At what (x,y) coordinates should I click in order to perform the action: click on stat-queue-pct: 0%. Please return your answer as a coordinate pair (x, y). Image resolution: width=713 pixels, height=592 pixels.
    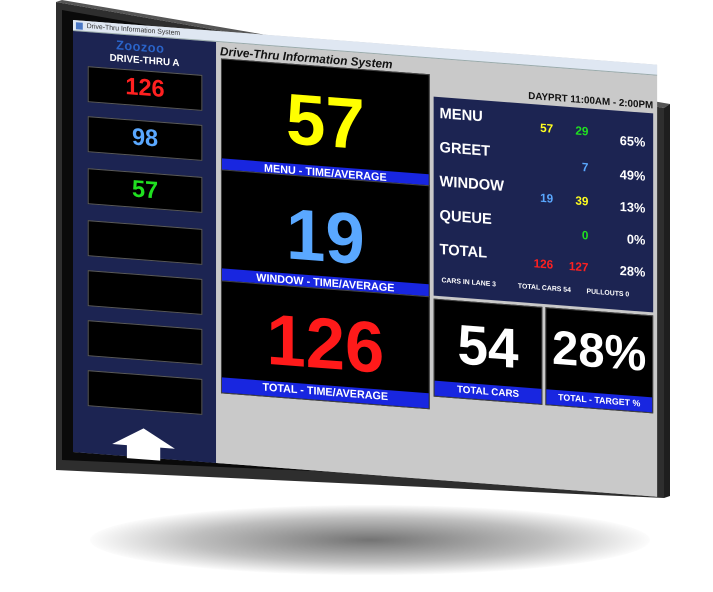
    Looking at the image, I should click on (636, 239).